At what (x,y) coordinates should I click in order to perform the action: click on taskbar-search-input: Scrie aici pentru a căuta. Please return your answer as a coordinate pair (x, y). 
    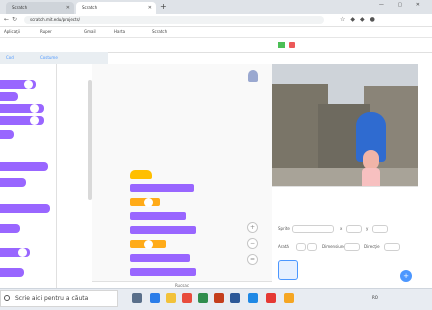
    Looking at the image, I should click on (59, 298).